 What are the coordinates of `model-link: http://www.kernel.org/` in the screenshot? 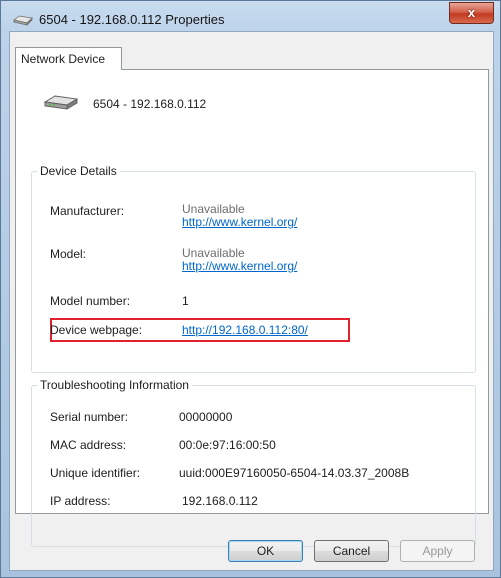 It's located at (239, 266).